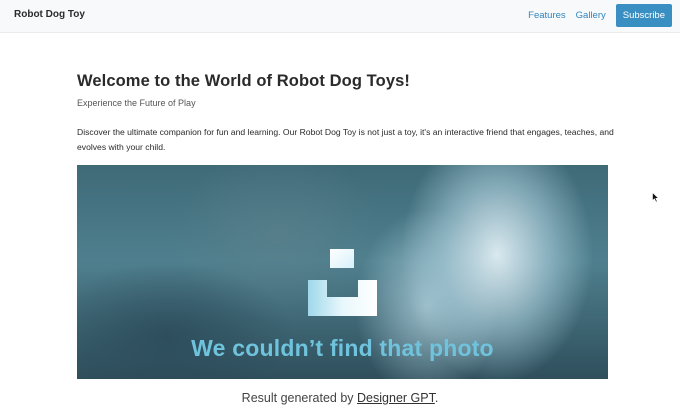 This screenshot has width=680, height=409. I want to click on footer: Result generated by Designer GPT., so click(340, 398).